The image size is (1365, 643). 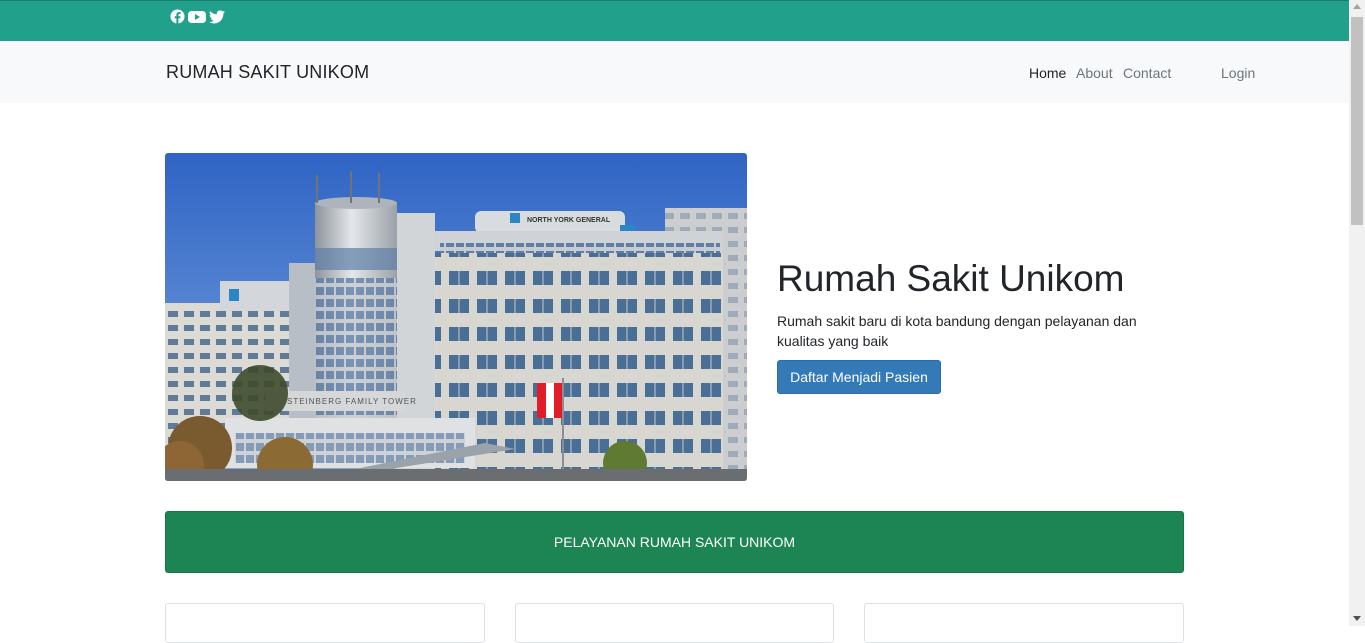 What do you see at coordinates (1147, 73) in the screenshot?
I see `nav-contact: Contact` at bounding box center [1147, 73].